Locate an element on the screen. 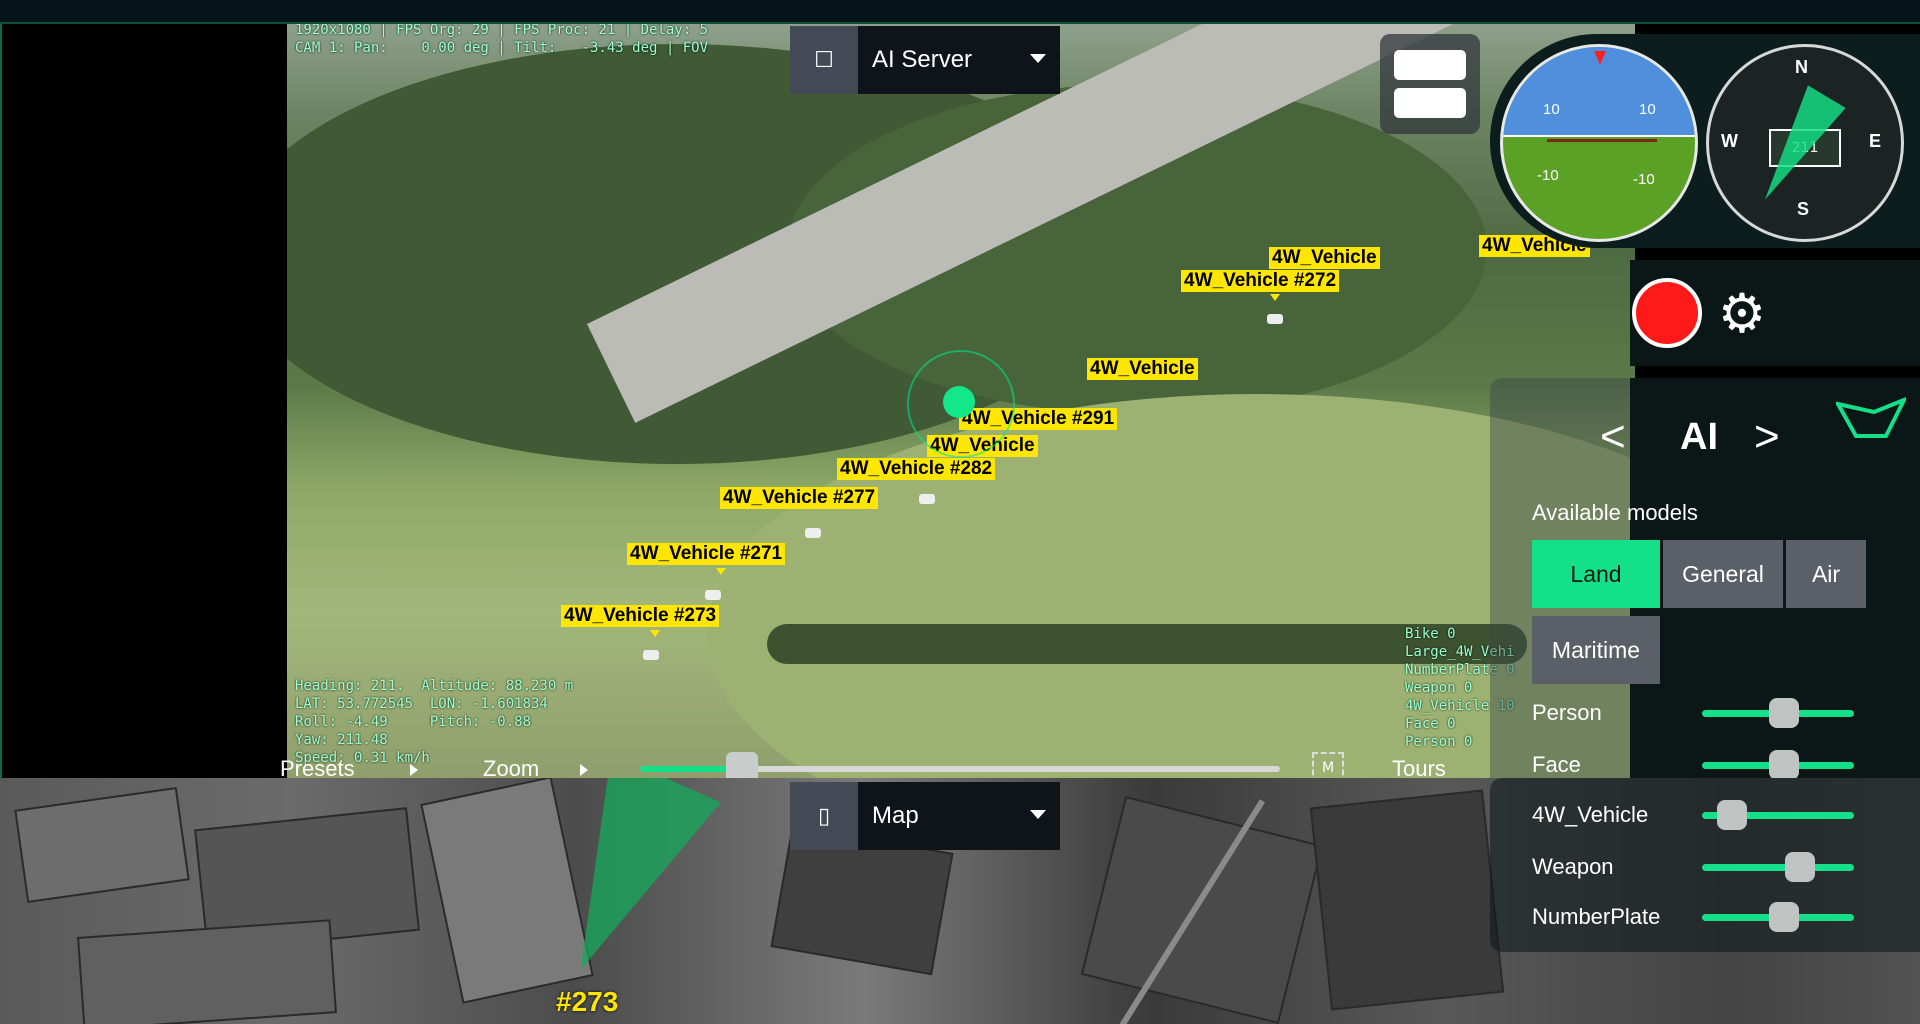 This screenshot has width=1920, height=1024. slider-4w-vehicle: 4W_Vehicle is located at coordinates (1697, 815).